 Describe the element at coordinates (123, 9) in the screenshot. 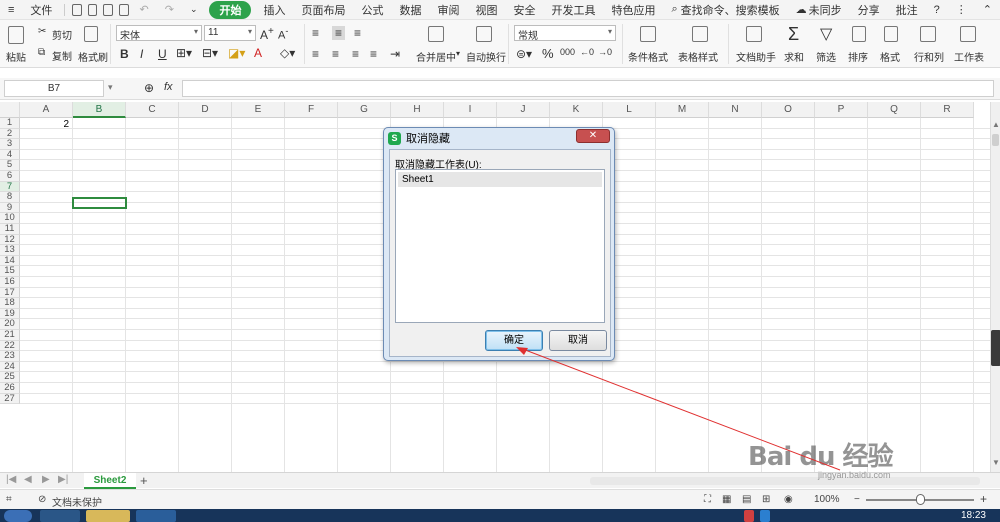

I see `print-preview-icon` at that location.